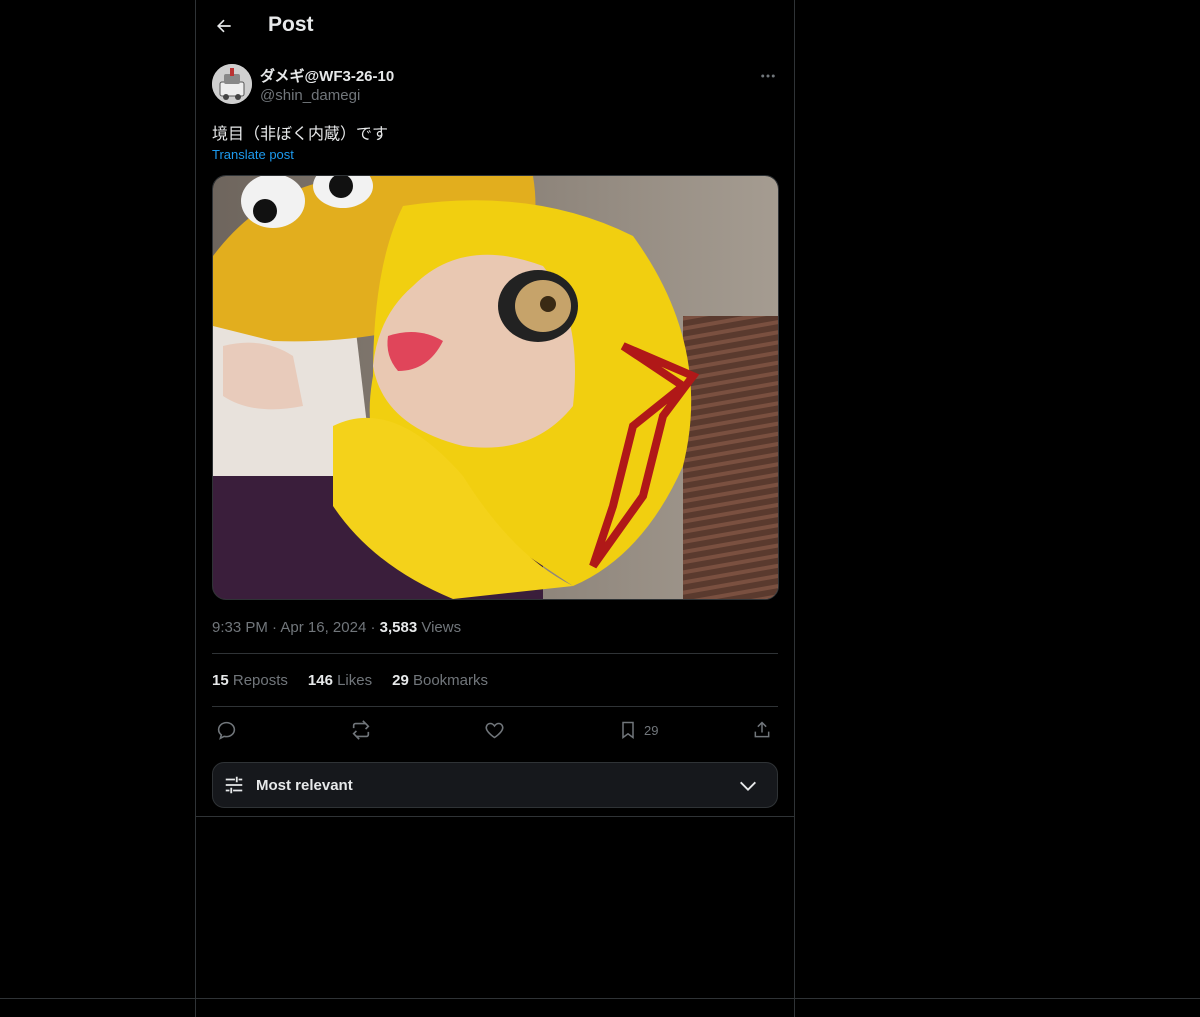  I want to click on bookmarks-count: 29, so click(400, 680).